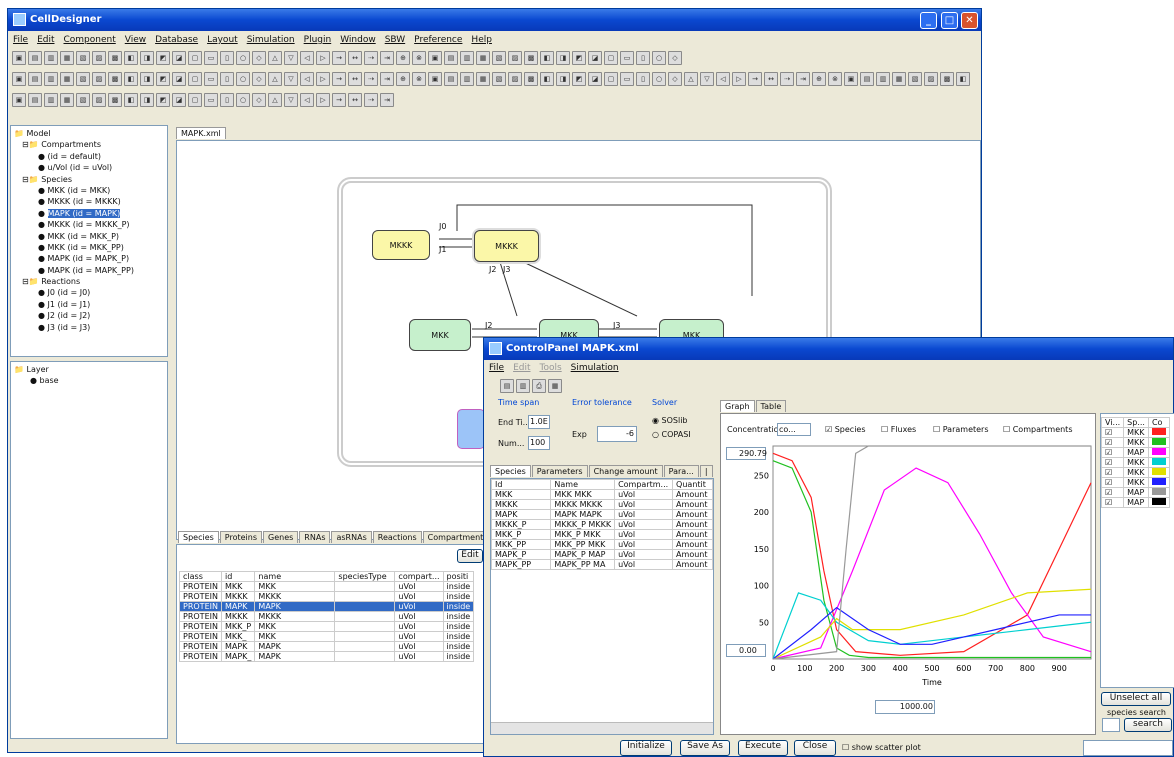 Image resolution: width=1174 pixels, height=757 pixels. Describe the element at coordinates (851, 79) in the screenshot. I see `toolbar-tool-icon: ▣` at that location.